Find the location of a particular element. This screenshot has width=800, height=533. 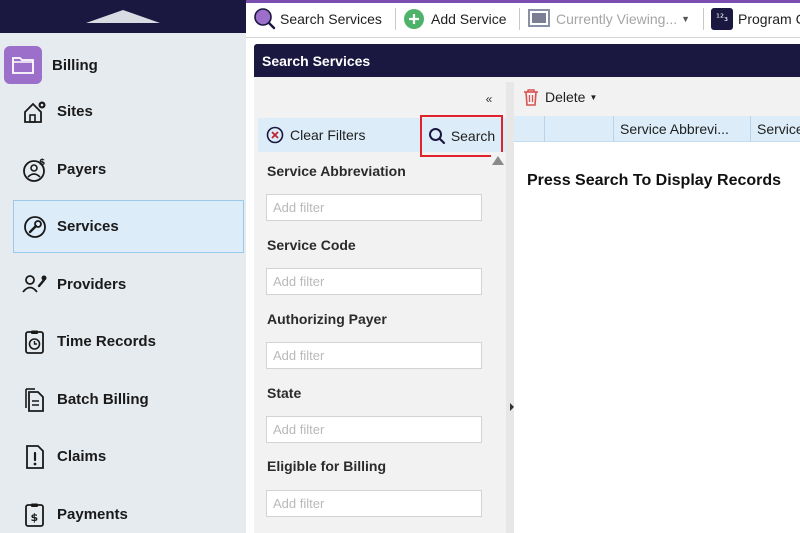

sidebar-item-time-records: Time Records is located at coordinates (128, 341).